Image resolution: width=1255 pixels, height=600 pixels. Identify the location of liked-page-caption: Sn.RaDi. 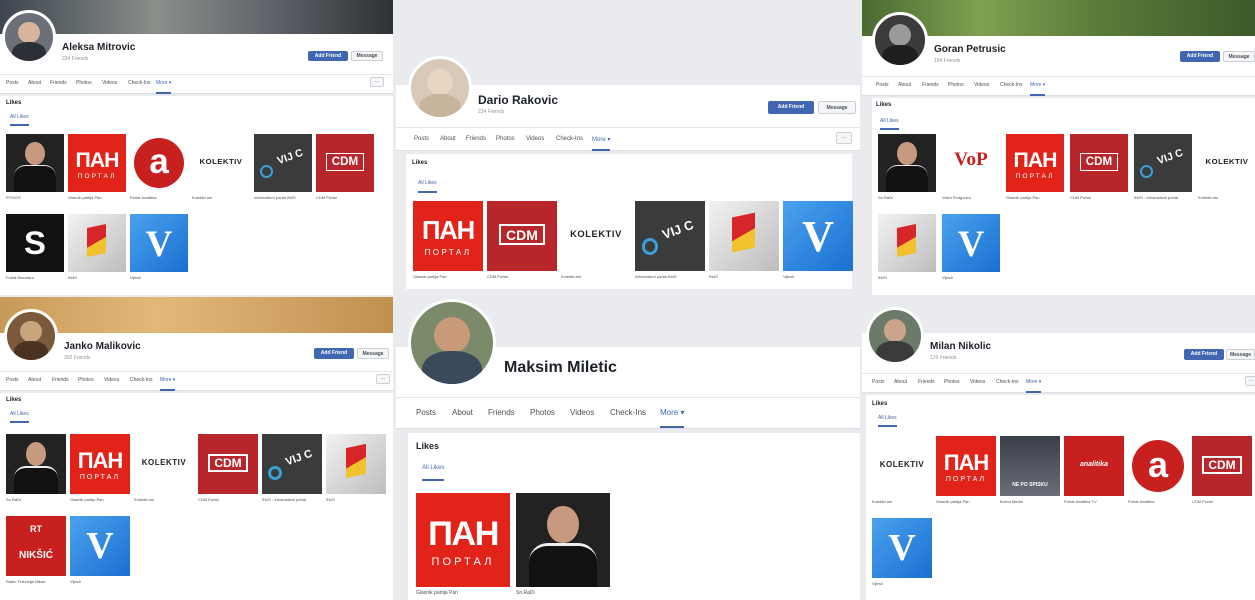
(36, 499).